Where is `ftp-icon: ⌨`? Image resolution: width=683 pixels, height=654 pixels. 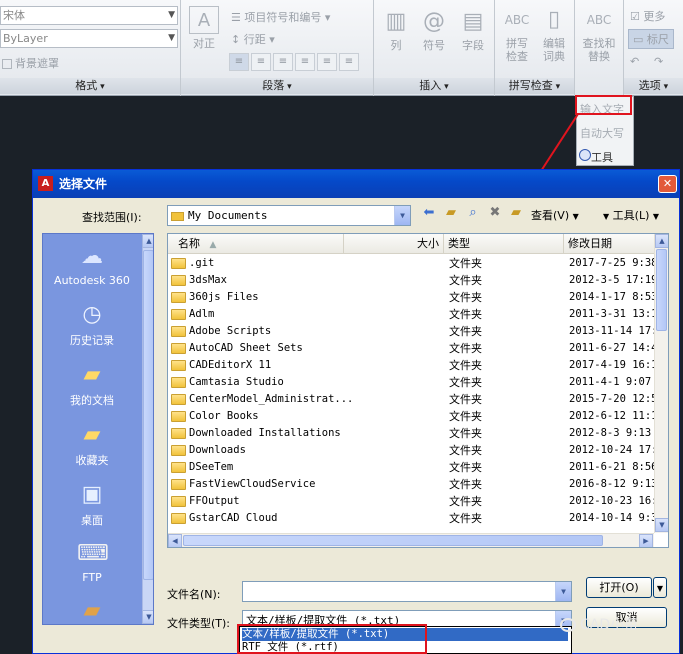
ftp-icon: ⌨ is located at coordinates (93, 553).